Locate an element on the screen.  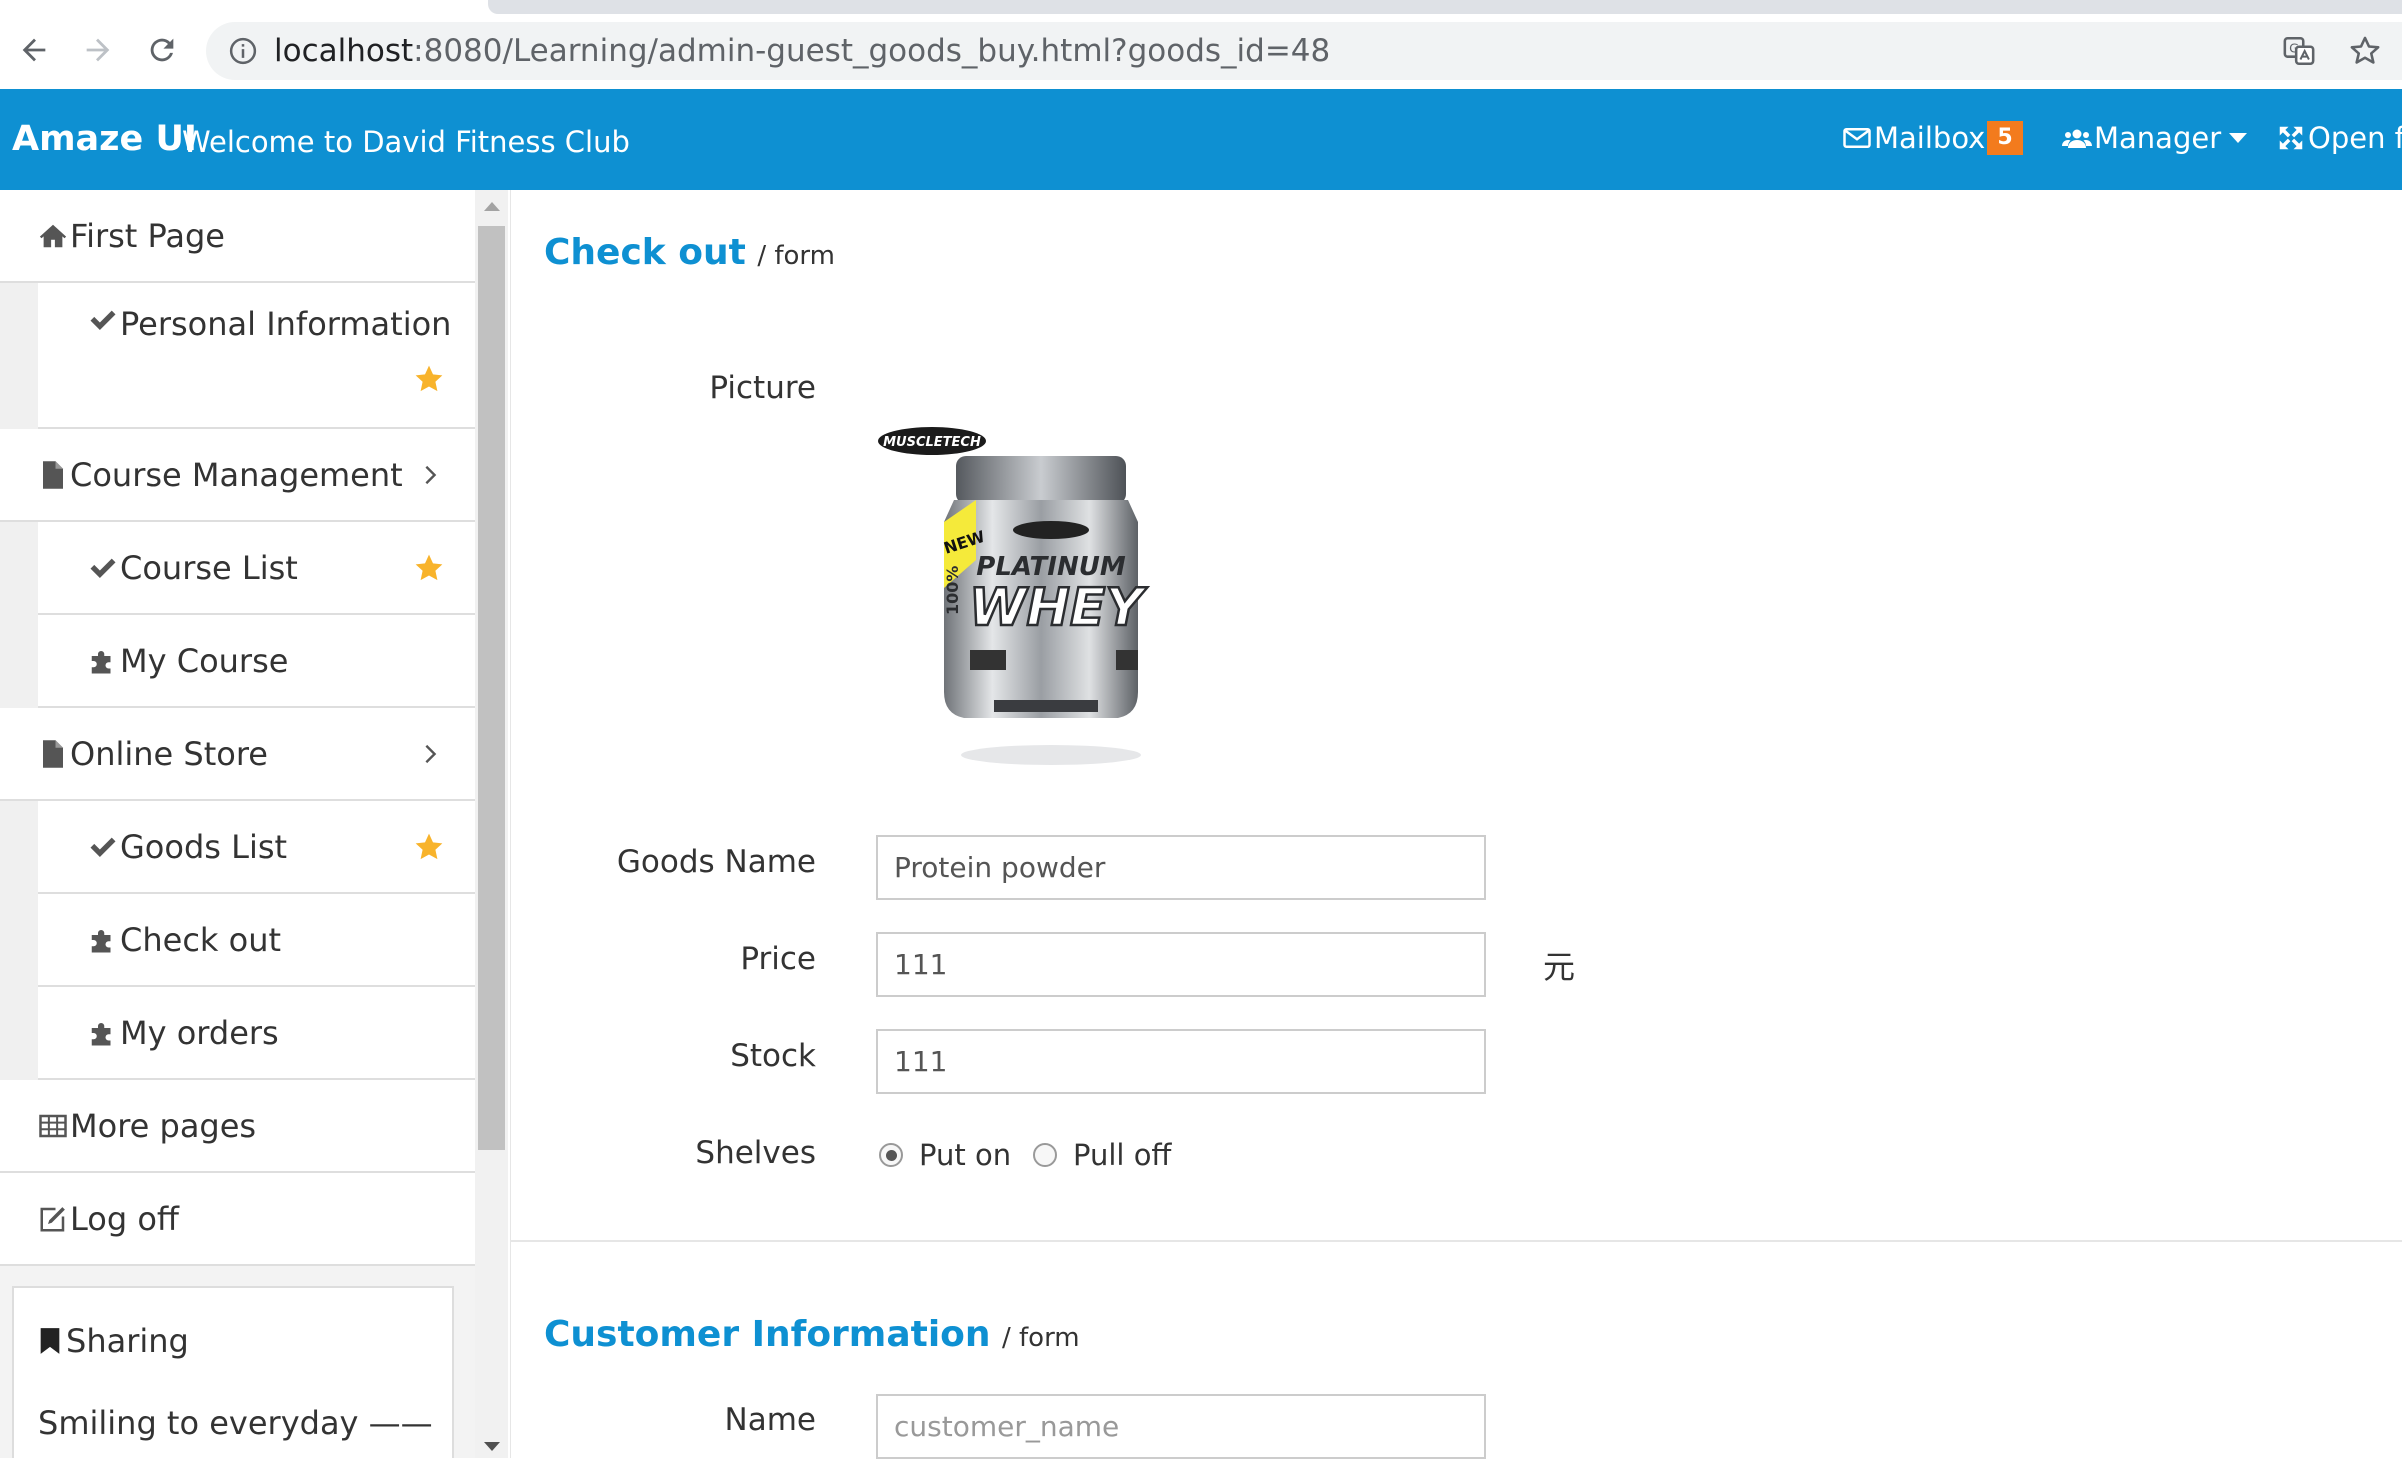
manager-label: Manager is located at coordinates (2158, 138).